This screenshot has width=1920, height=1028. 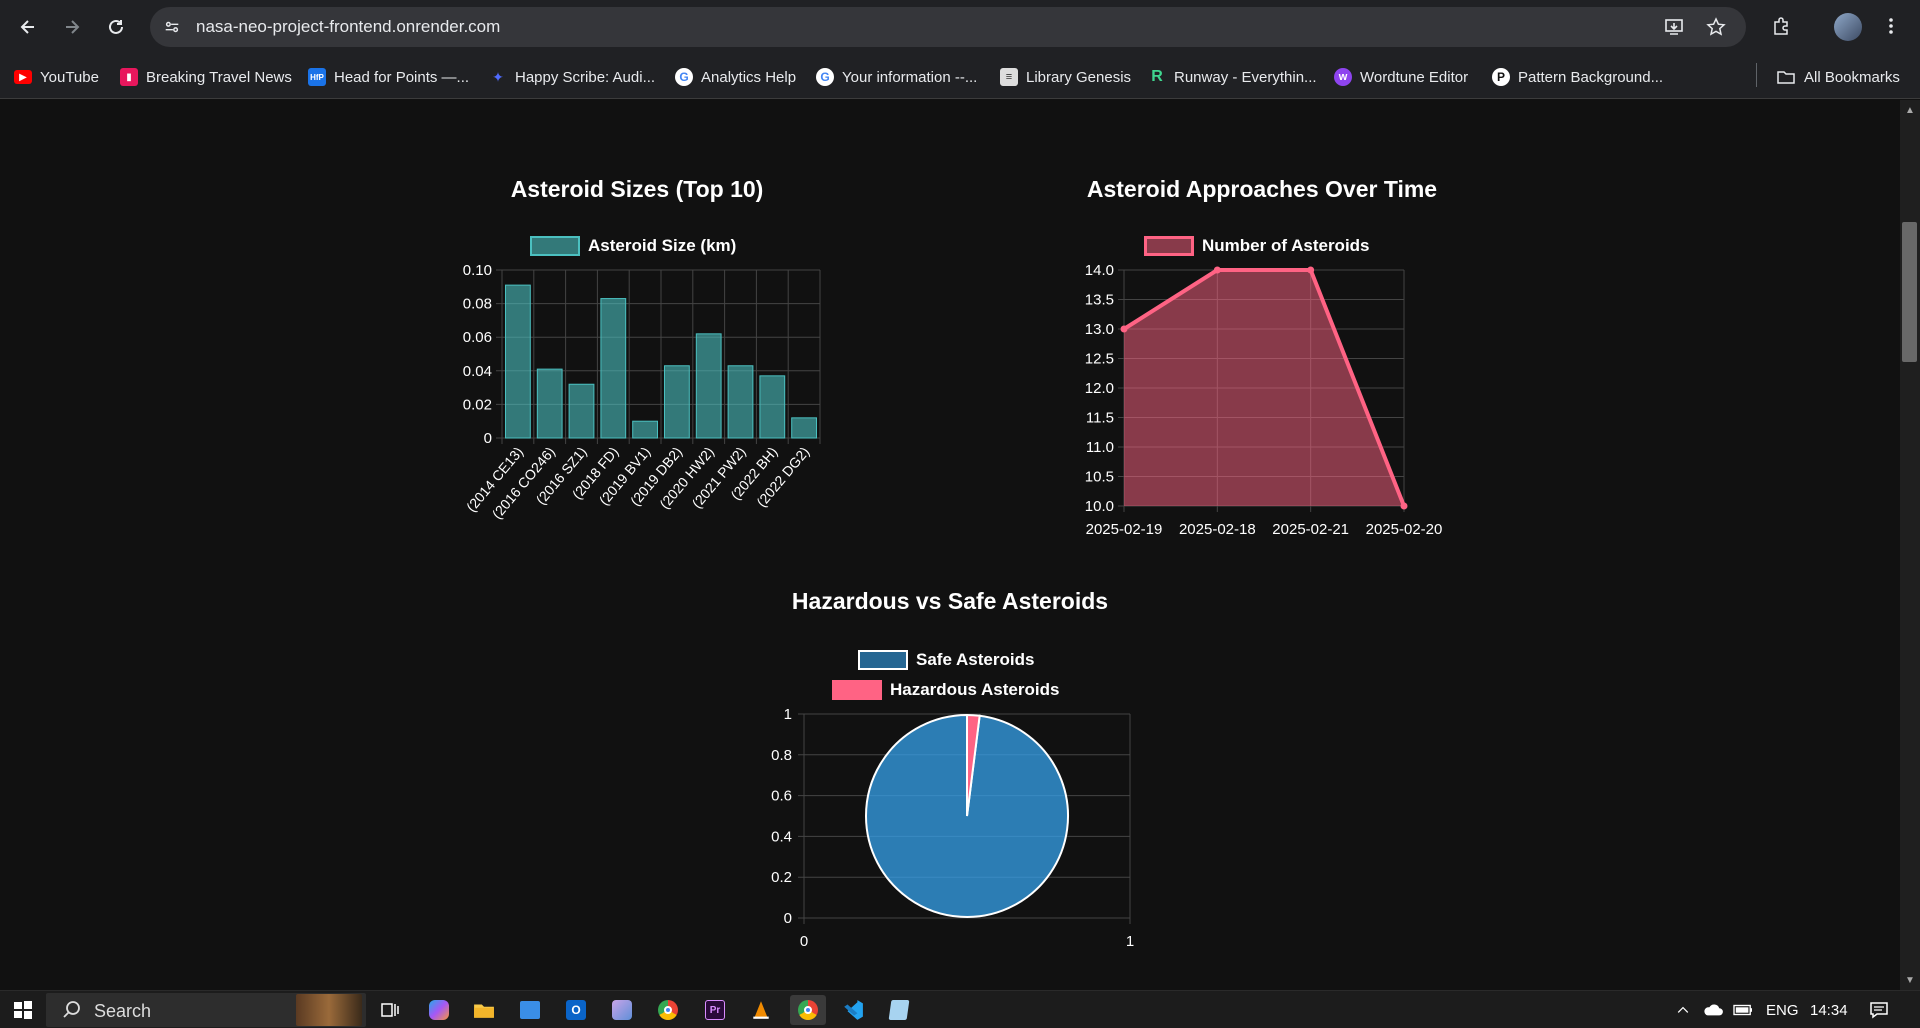 I want to click on onedrive-cloud-icon, so click(x=1713, y=1010).